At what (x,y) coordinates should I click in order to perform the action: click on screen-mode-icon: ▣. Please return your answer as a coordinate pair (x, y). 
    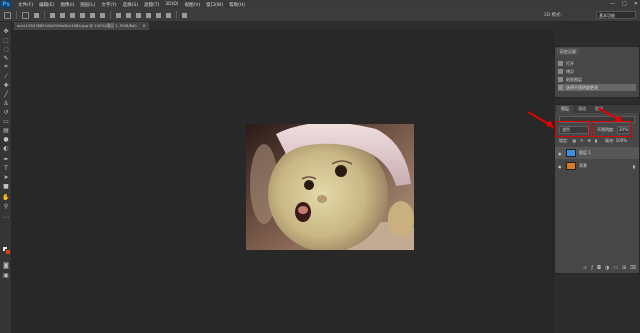
    Looking at the image, I should click on (6, 275).